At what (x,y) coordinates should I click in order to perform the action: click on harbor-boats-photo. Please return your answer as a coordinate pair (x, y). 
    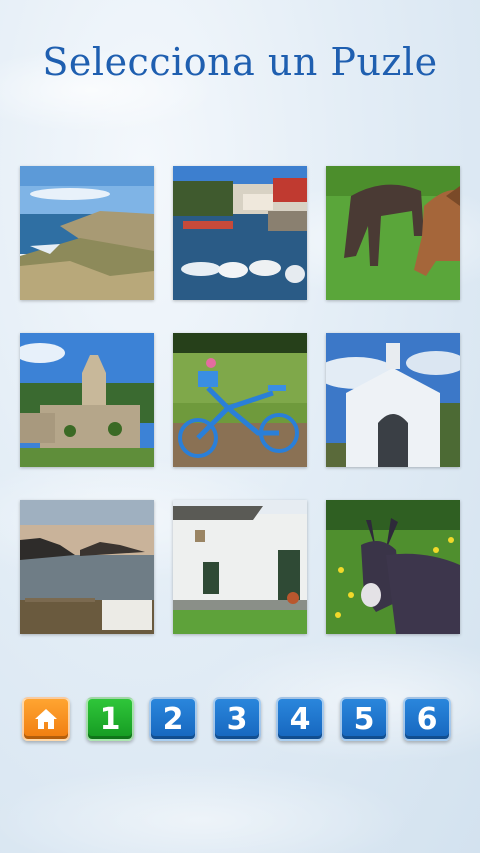
    Looking at the image, I should click on (240, 233).